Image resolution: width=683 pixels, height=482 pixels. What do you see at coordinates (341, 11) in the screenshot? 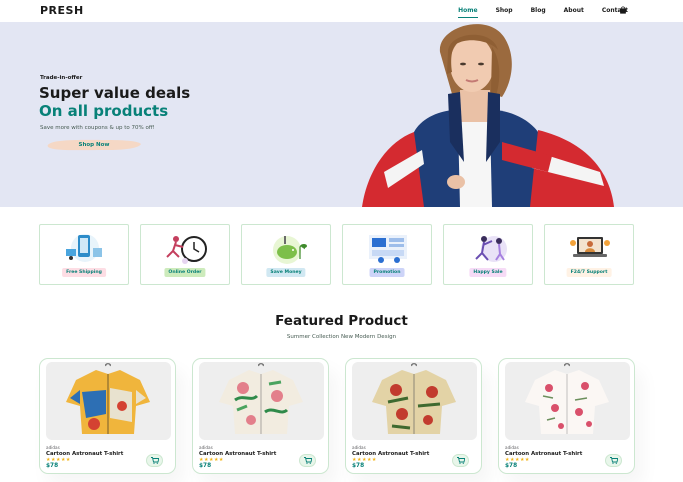
I see `site-header: PRESH Home Shop Blog About Contact` at bounding box center [341, 11].